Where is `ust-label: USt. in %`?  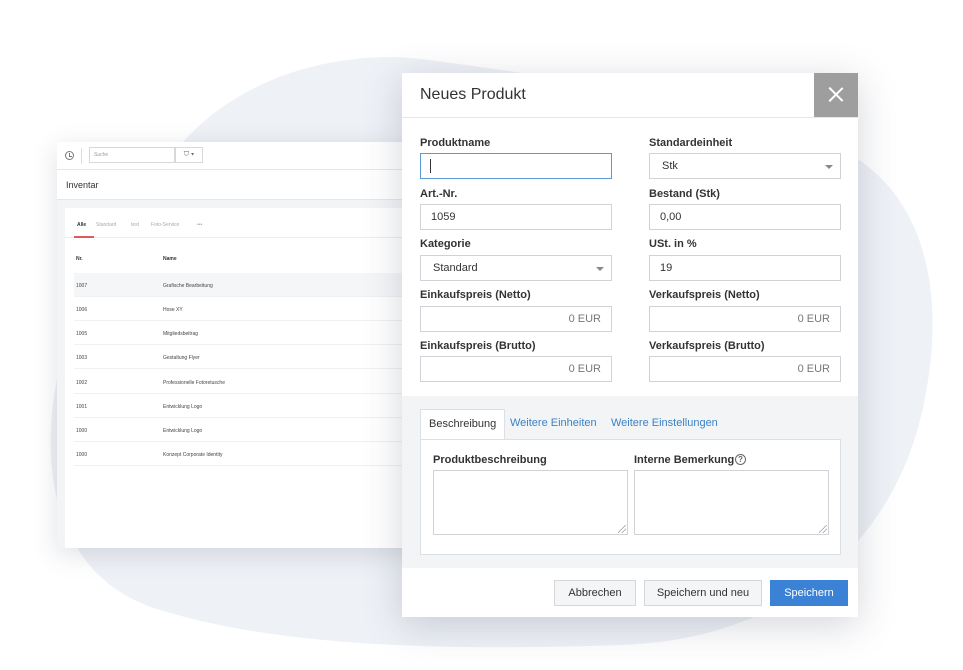 ust-label: USt. in % is located at coordinates (673, 244).